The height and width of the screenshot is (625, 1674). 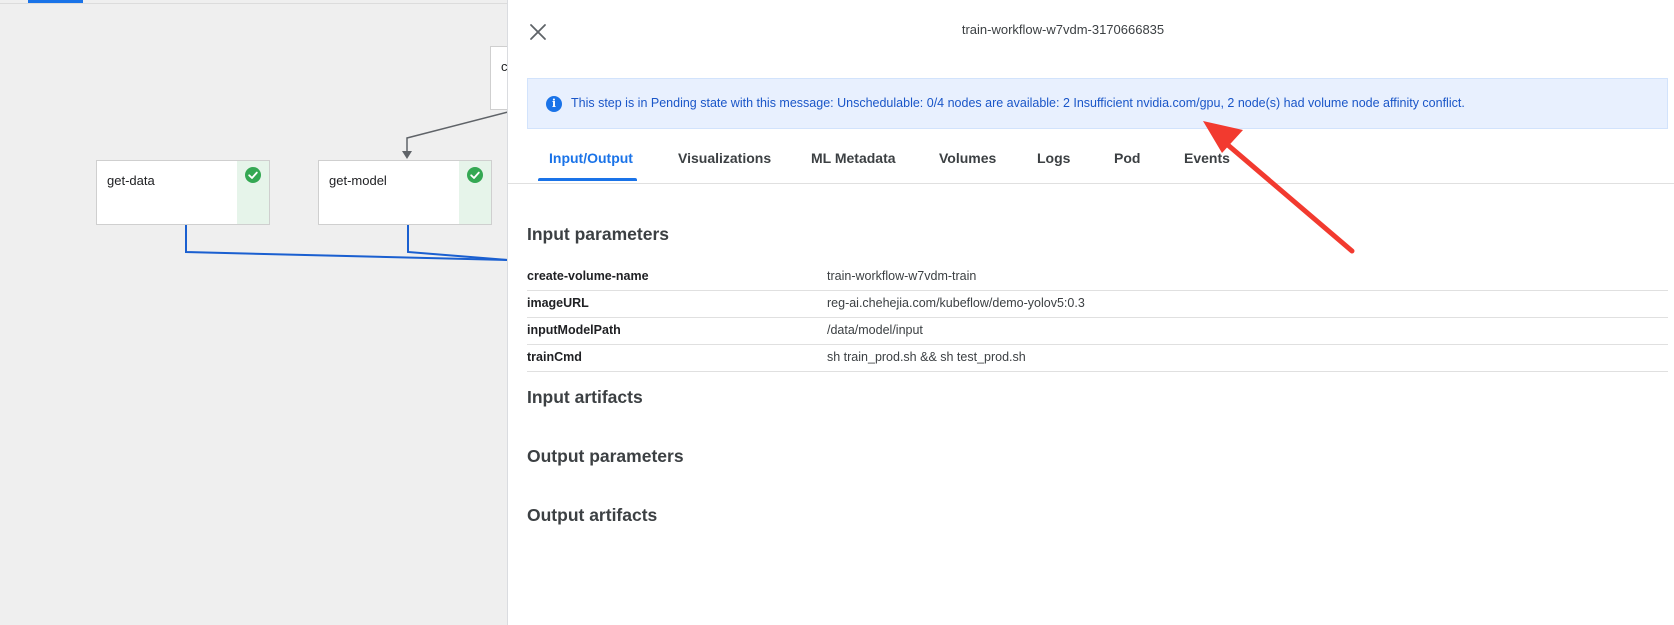 What do you see at coordinates (405, 192) in the screenshot?
I see `graph-node-get-model: get-model` at bounding box center [405, 192].